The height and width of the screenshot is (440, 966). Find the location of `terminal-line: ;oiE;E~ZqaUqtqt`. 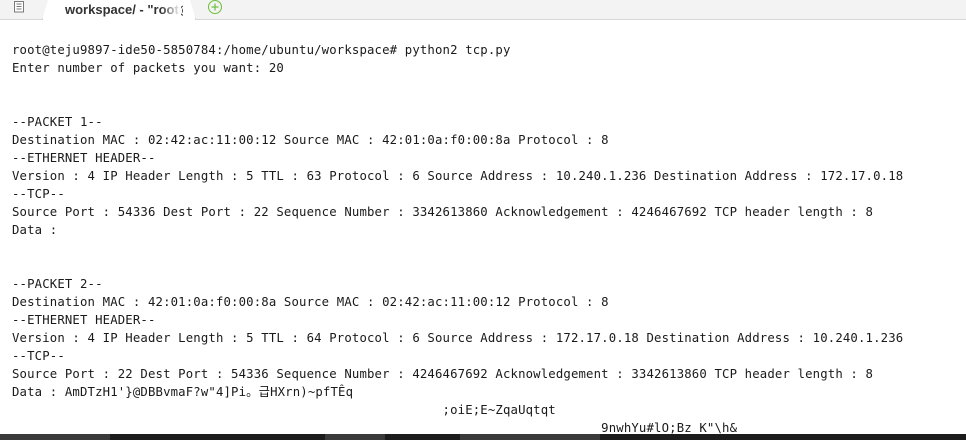

terminal-line: ;oiE;E~ZqaUqtqt is located at coordinates (284, 410).